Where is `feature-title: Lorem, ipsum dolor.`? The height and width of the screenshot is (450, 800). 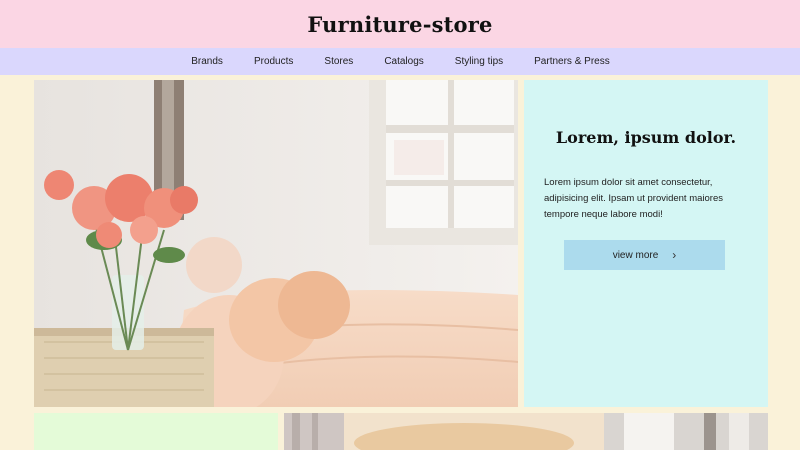
feature-title: Lorem, ipsum dolor. is located at coordinates (646, 137).